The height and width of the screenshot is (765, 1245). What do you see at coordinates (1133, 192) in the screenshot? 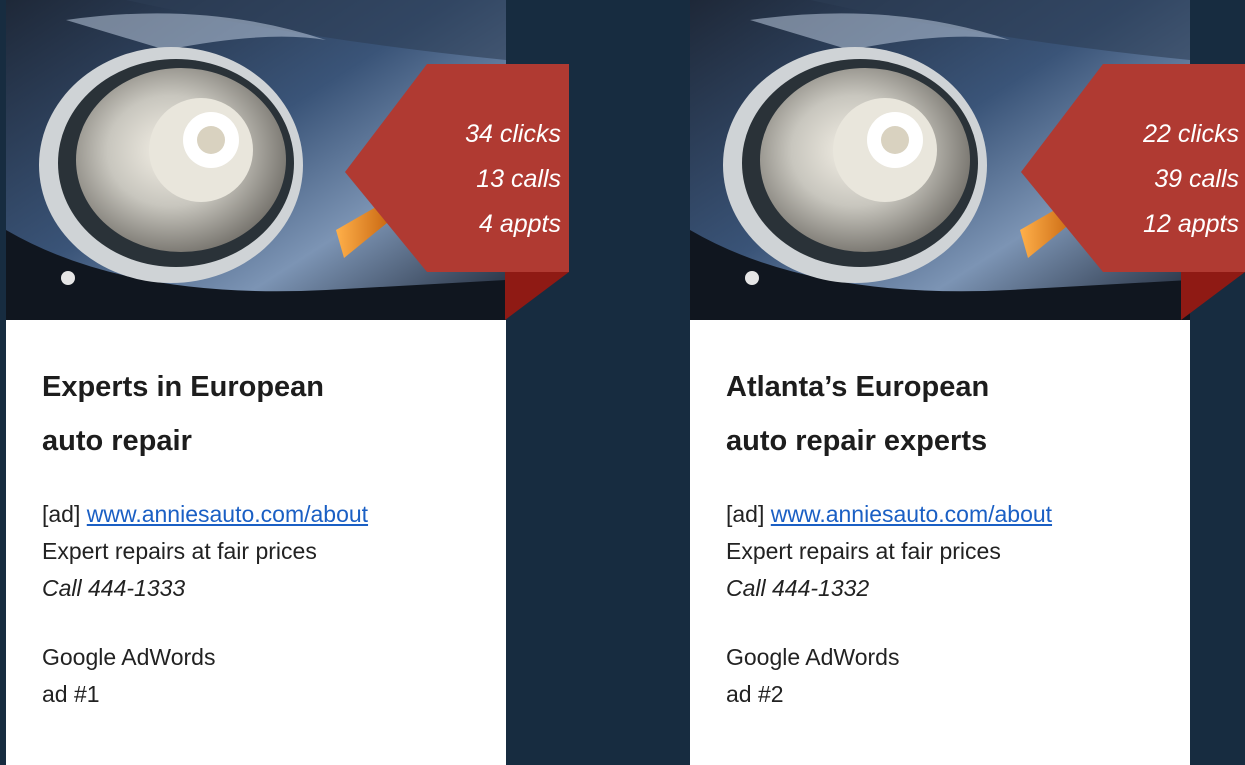
I see `stats-flag-2: 22 clicks 39 calls 12 appts` at bounding box center [1133, 192].